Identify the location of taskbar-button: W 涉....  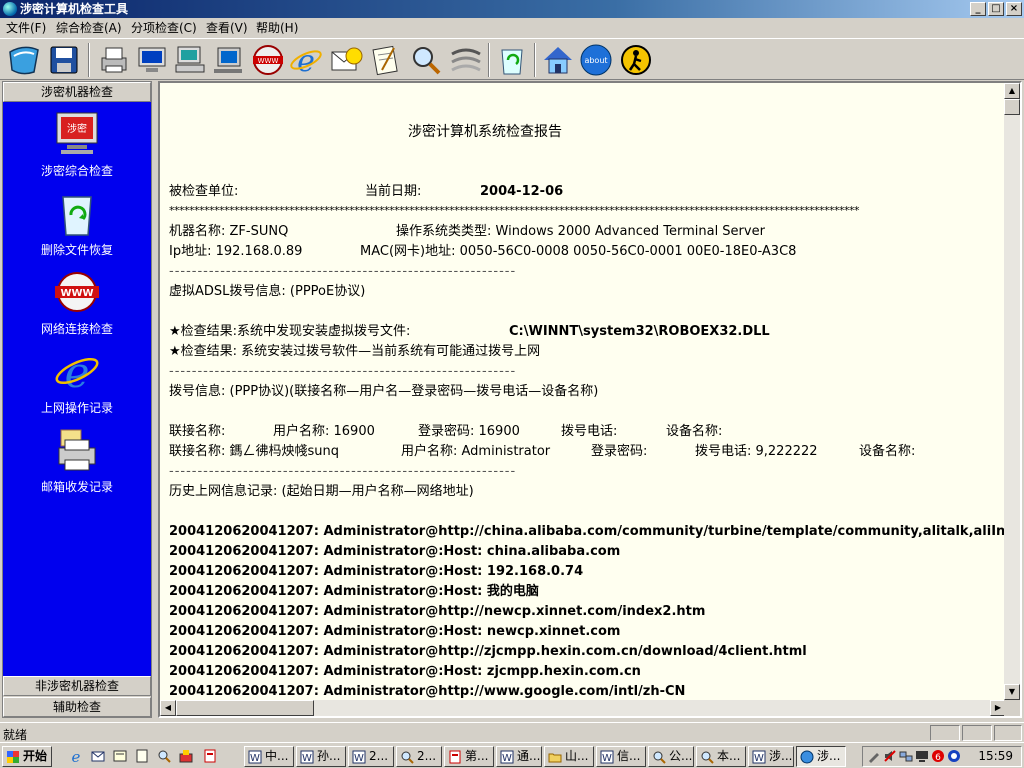
(771, 756).